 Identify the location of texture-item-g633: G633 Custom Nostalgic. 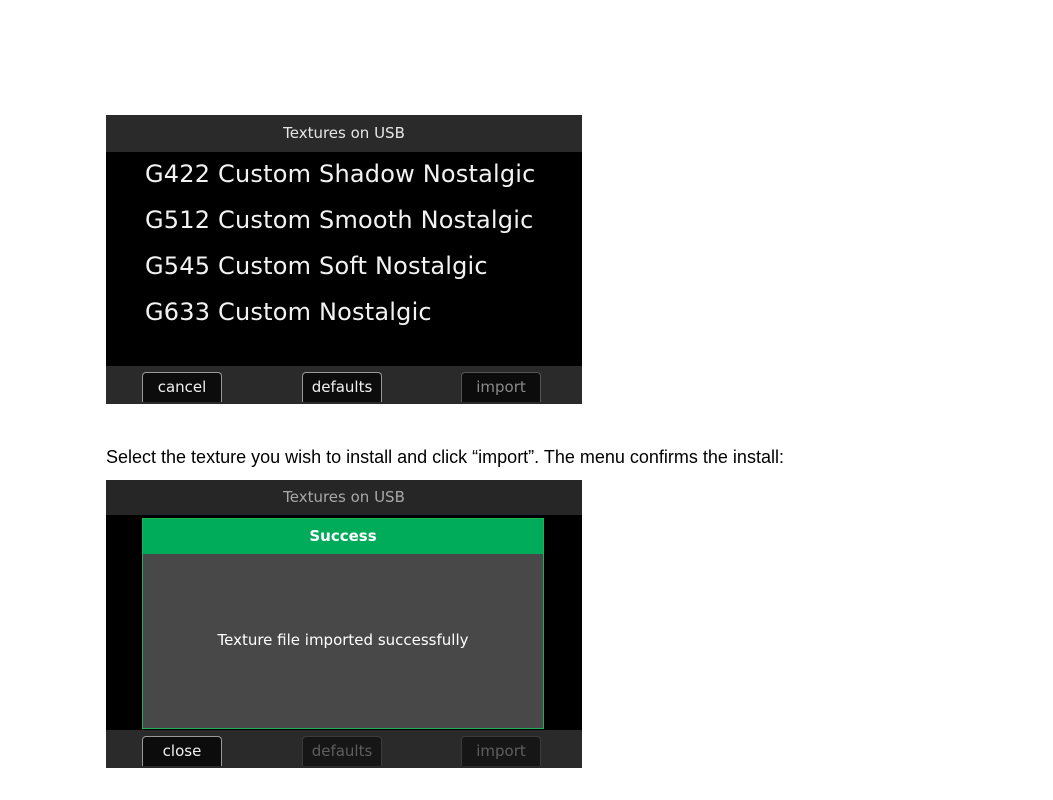
(288, 312).